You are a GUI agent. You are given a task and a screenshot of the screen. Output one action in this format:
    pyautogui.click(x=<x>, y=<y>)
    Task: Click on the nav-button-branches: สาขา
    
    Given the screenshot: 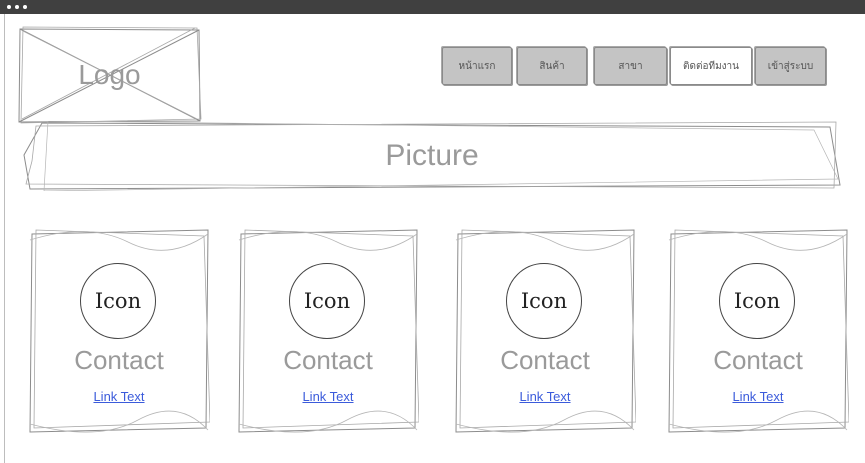 What is the action you would take?
    pyautogui.click(x=630, y=66)
    